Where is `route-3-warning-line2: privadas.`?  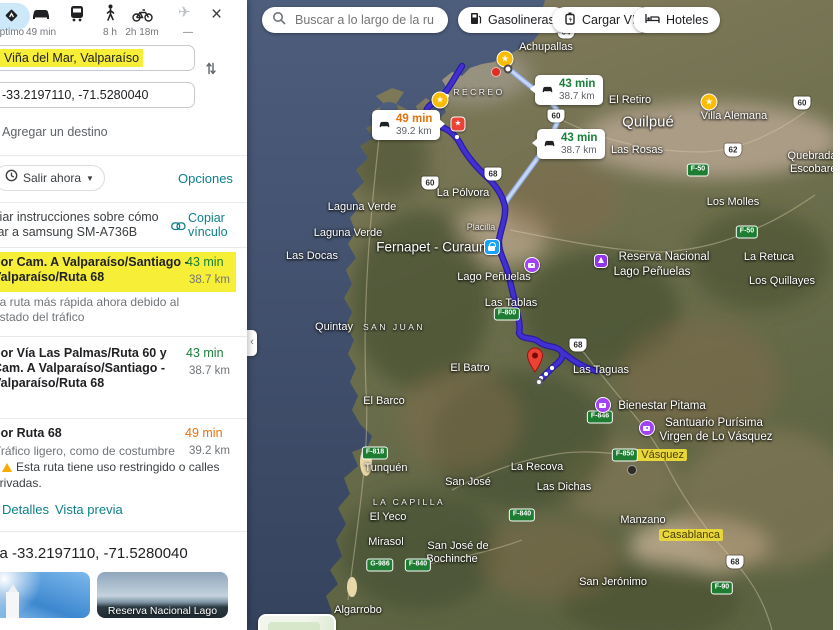 route-3-warning-line2: privadas. is located at coordinates (21, 483).